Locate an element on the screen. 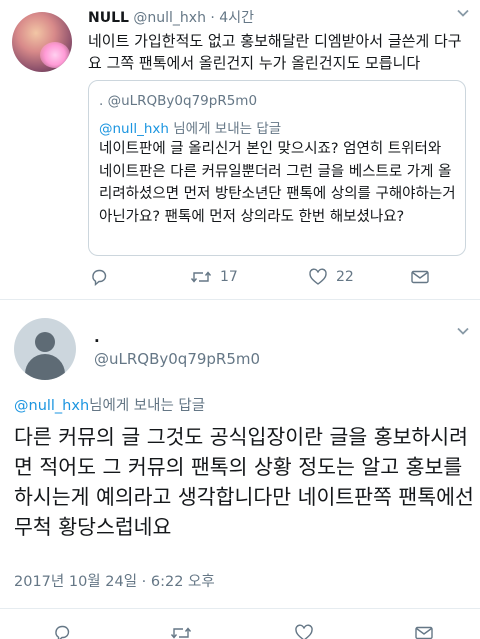 Image resolution: width=480 pixels, height=639 pixels. user-handle: @null_hxh is located at coordinates (169, 18).